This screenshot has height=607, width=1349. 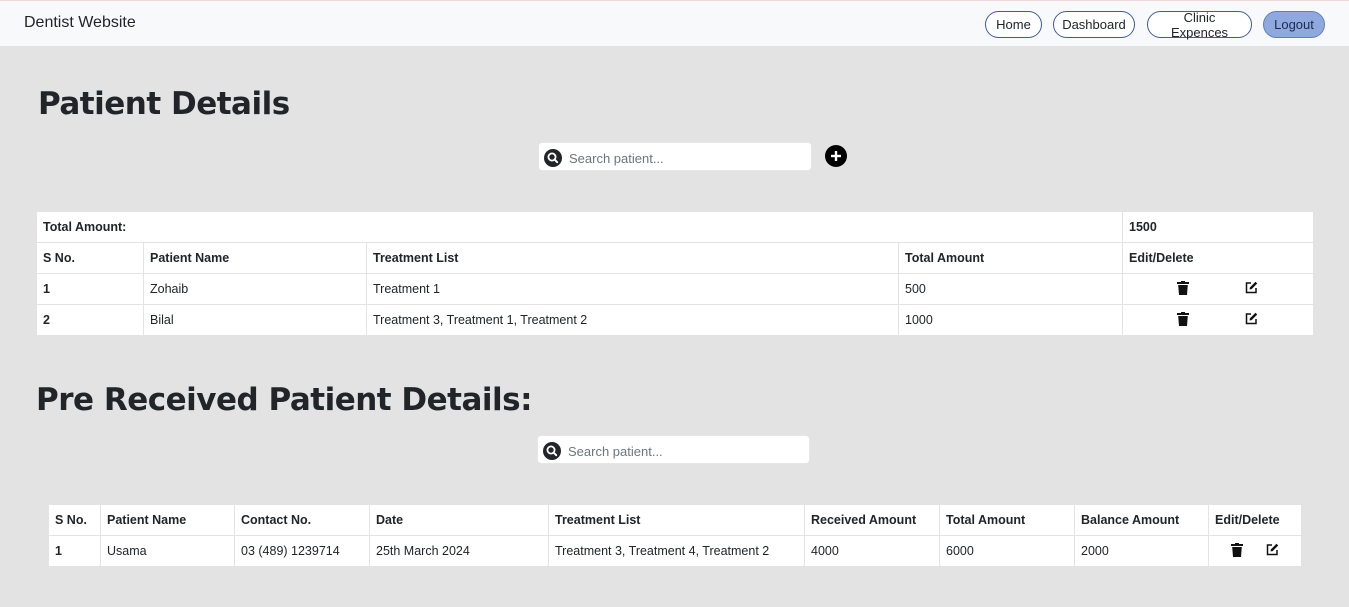 What do you see at coordinates (1199, 25) in the screenshot?
I see `nav-clinic-expences-button: Clinic Expences` at bounding box center [1199, 25].